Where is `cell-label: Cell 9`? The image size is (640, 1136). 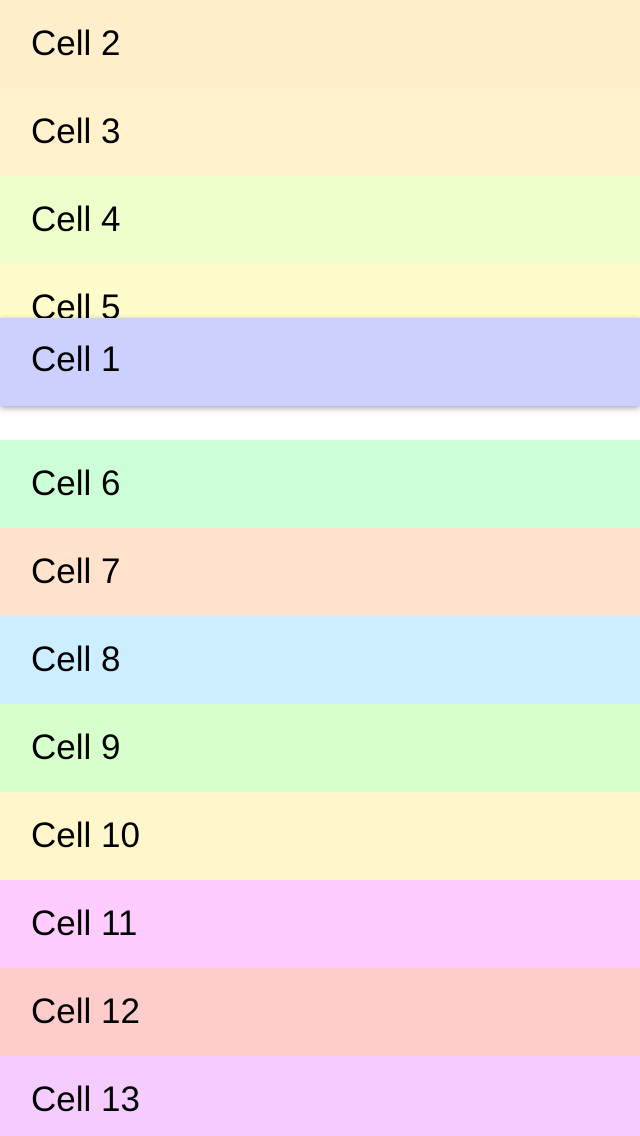
cell-label: Cell 9 is located at coordinates (76, 747).